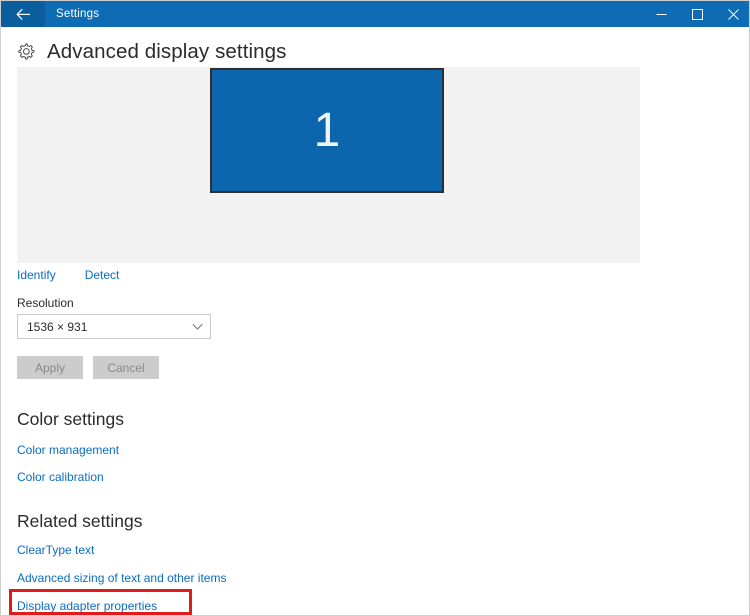  I want to click on back-arrow-icon, so click(23, 14).